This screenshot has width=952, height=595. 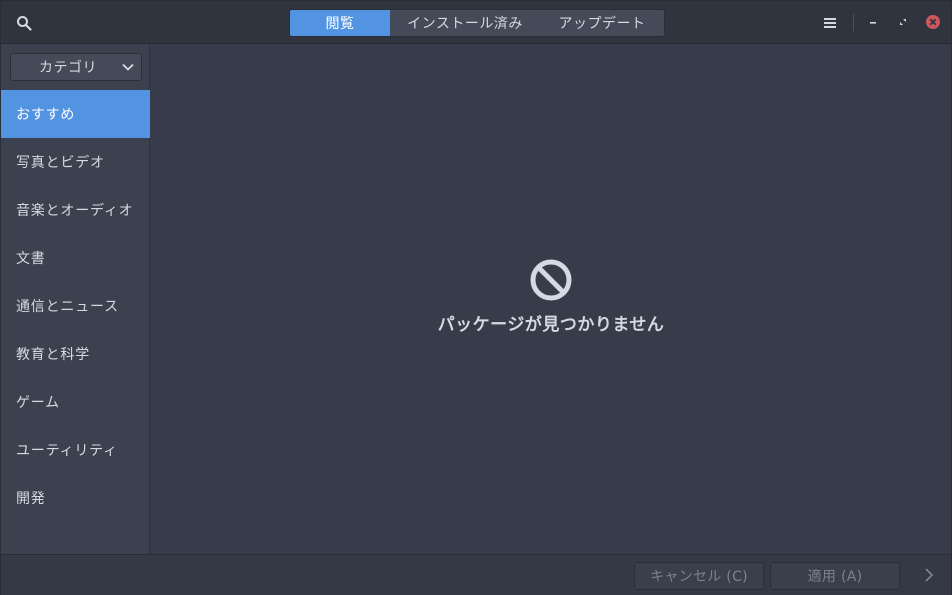 I want to click on chevron-right-icon, so click(x=929, y=575).